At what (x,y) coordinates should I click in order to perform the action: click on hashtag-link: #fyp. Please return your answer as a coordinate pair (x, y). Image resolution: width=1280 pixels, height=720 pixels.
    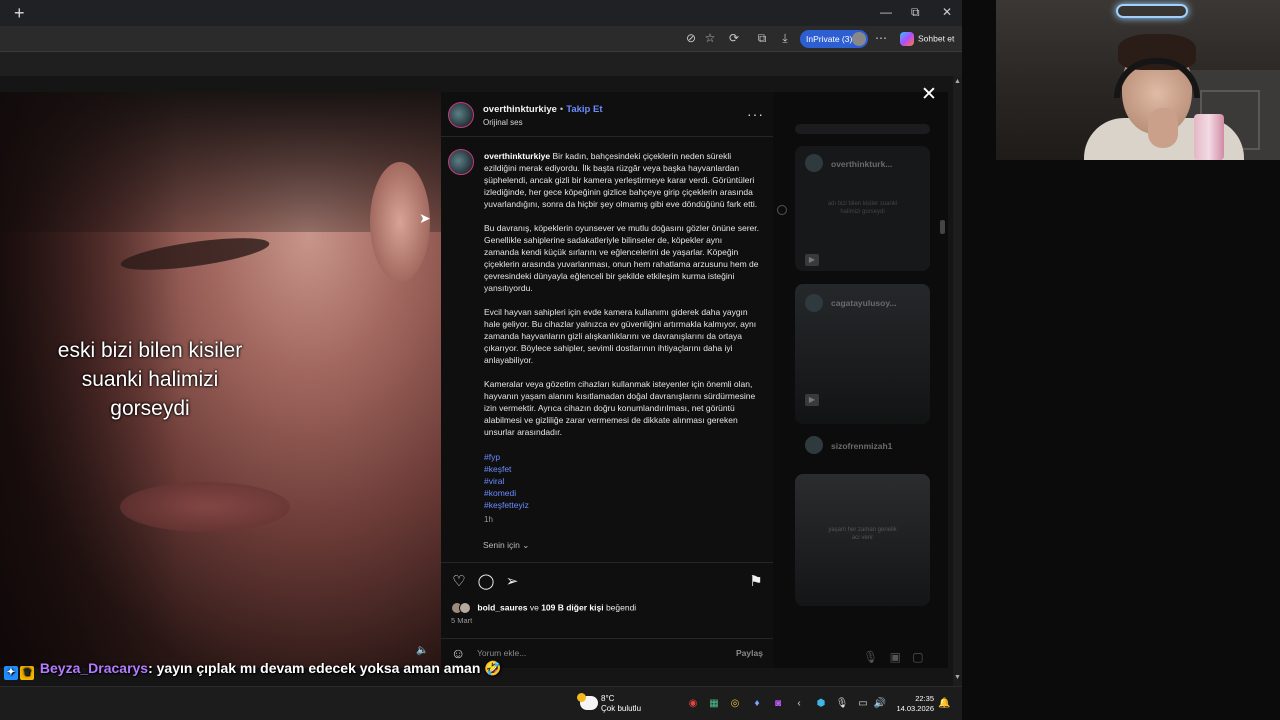
    Looking at the image, I should click on (506, 457).